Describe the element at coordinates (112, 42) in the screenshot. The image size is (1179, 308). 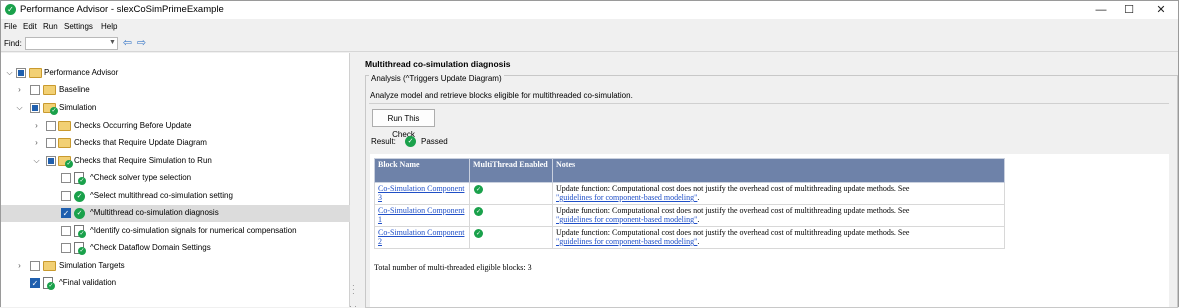
I see `chevron-down-icon: ▼` at that location.